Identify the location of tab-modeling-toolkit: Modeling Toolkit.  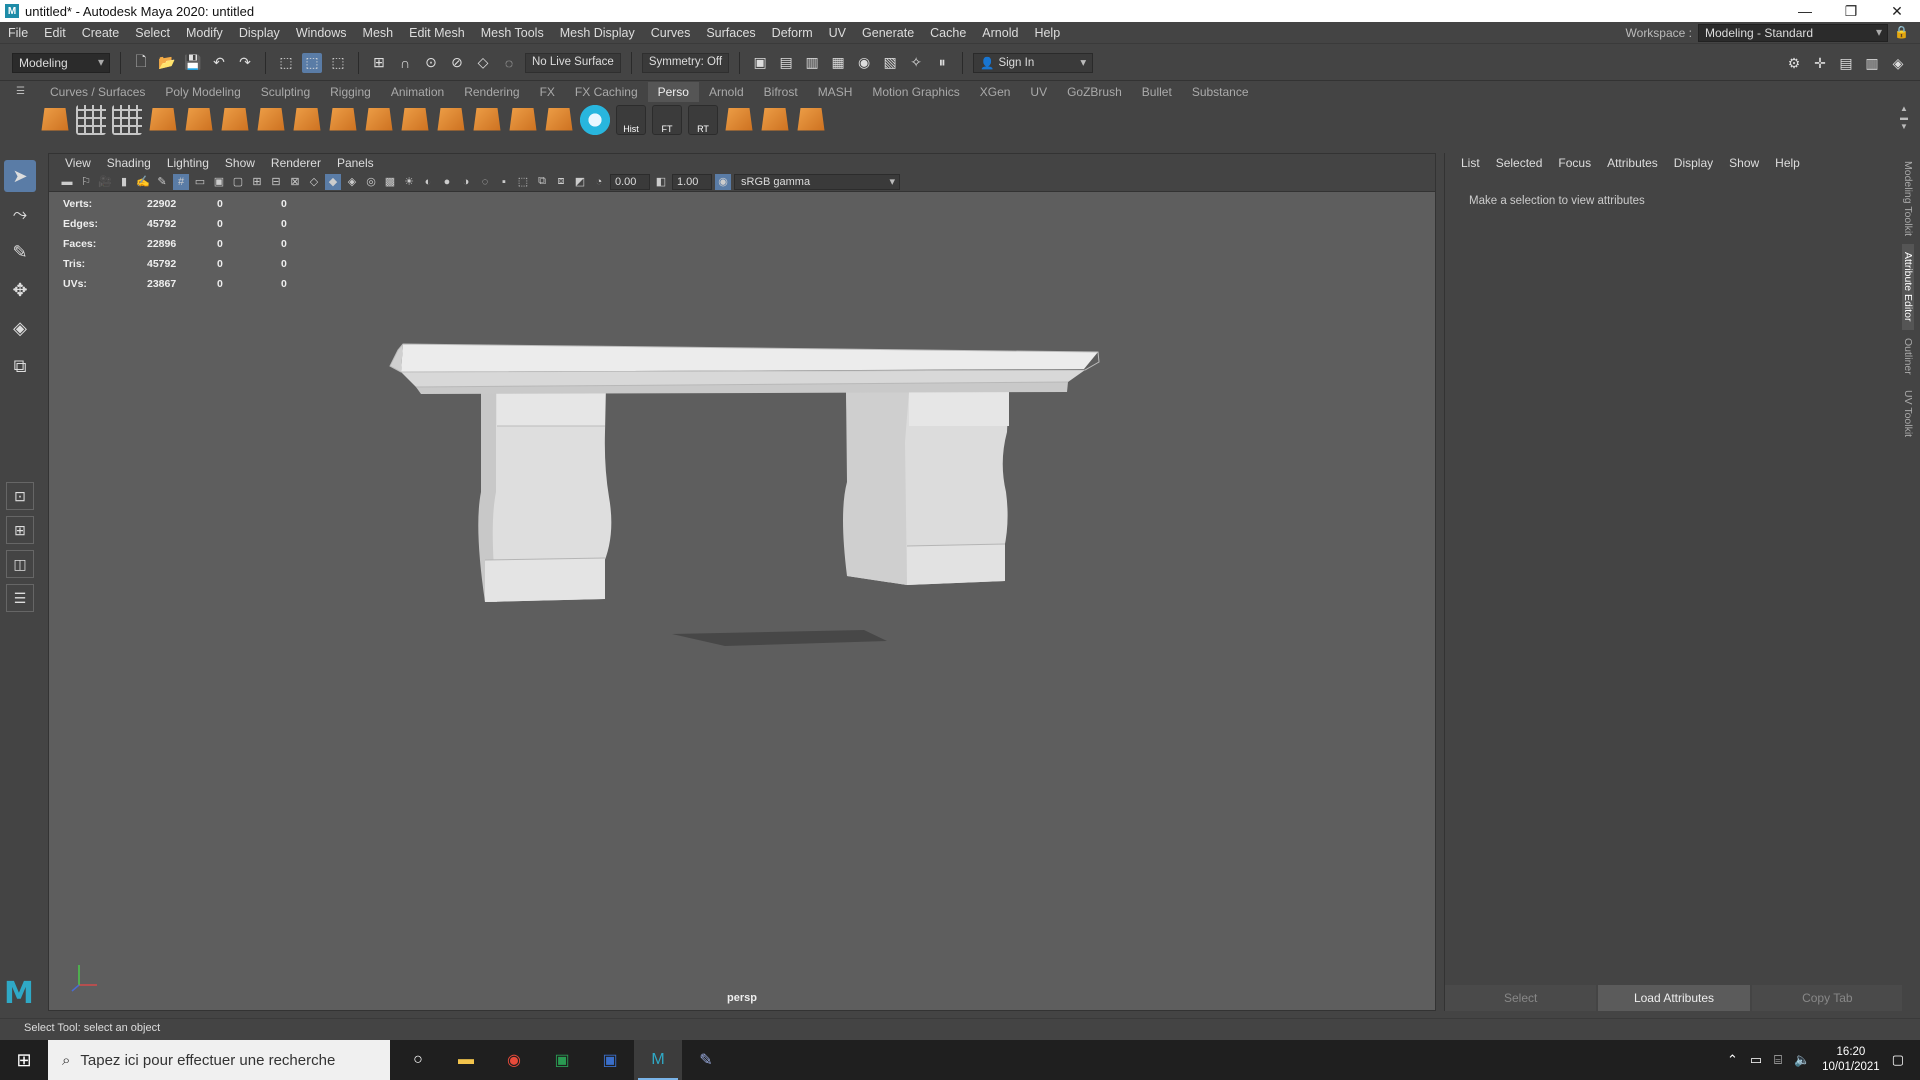
(1908, 198).